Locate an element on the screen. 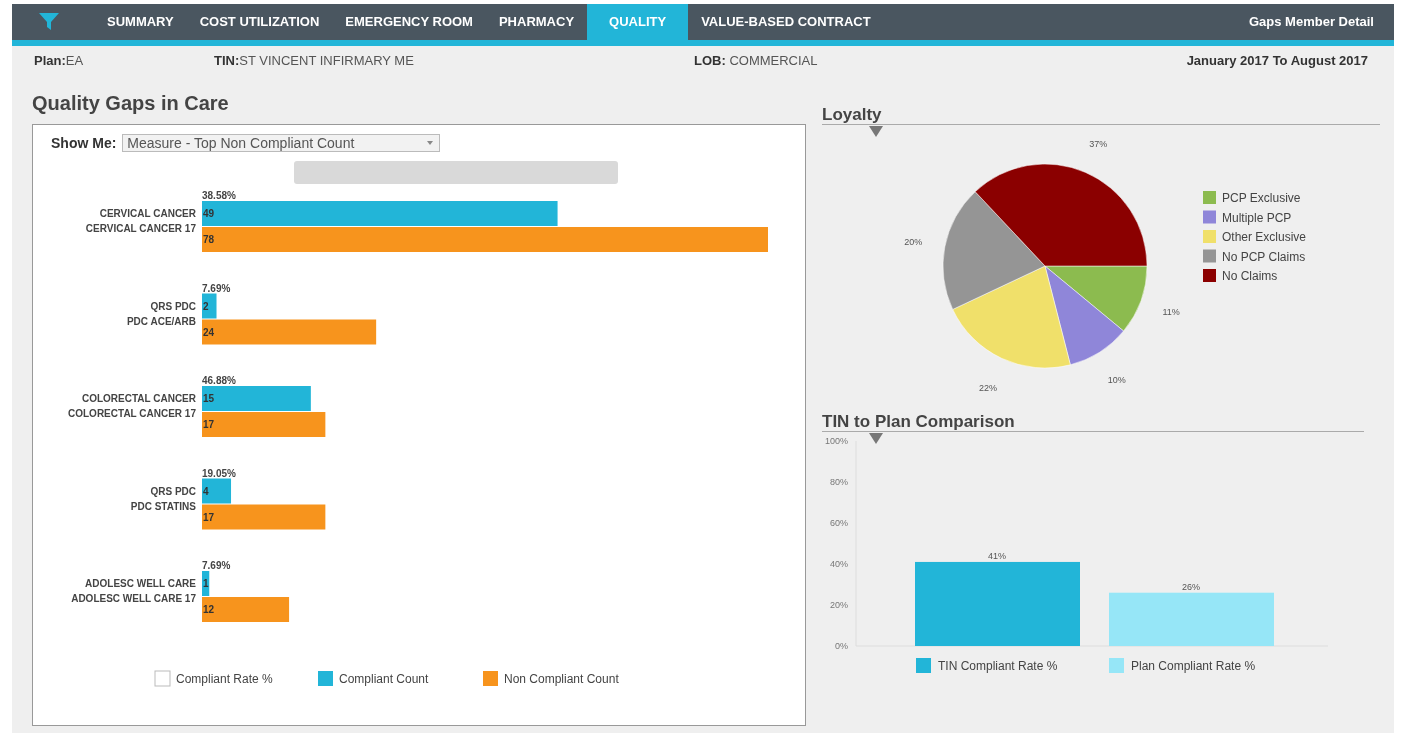 The image size is (1406, 735). show-me-label: Show Me: is located at coordinates (84, 143).